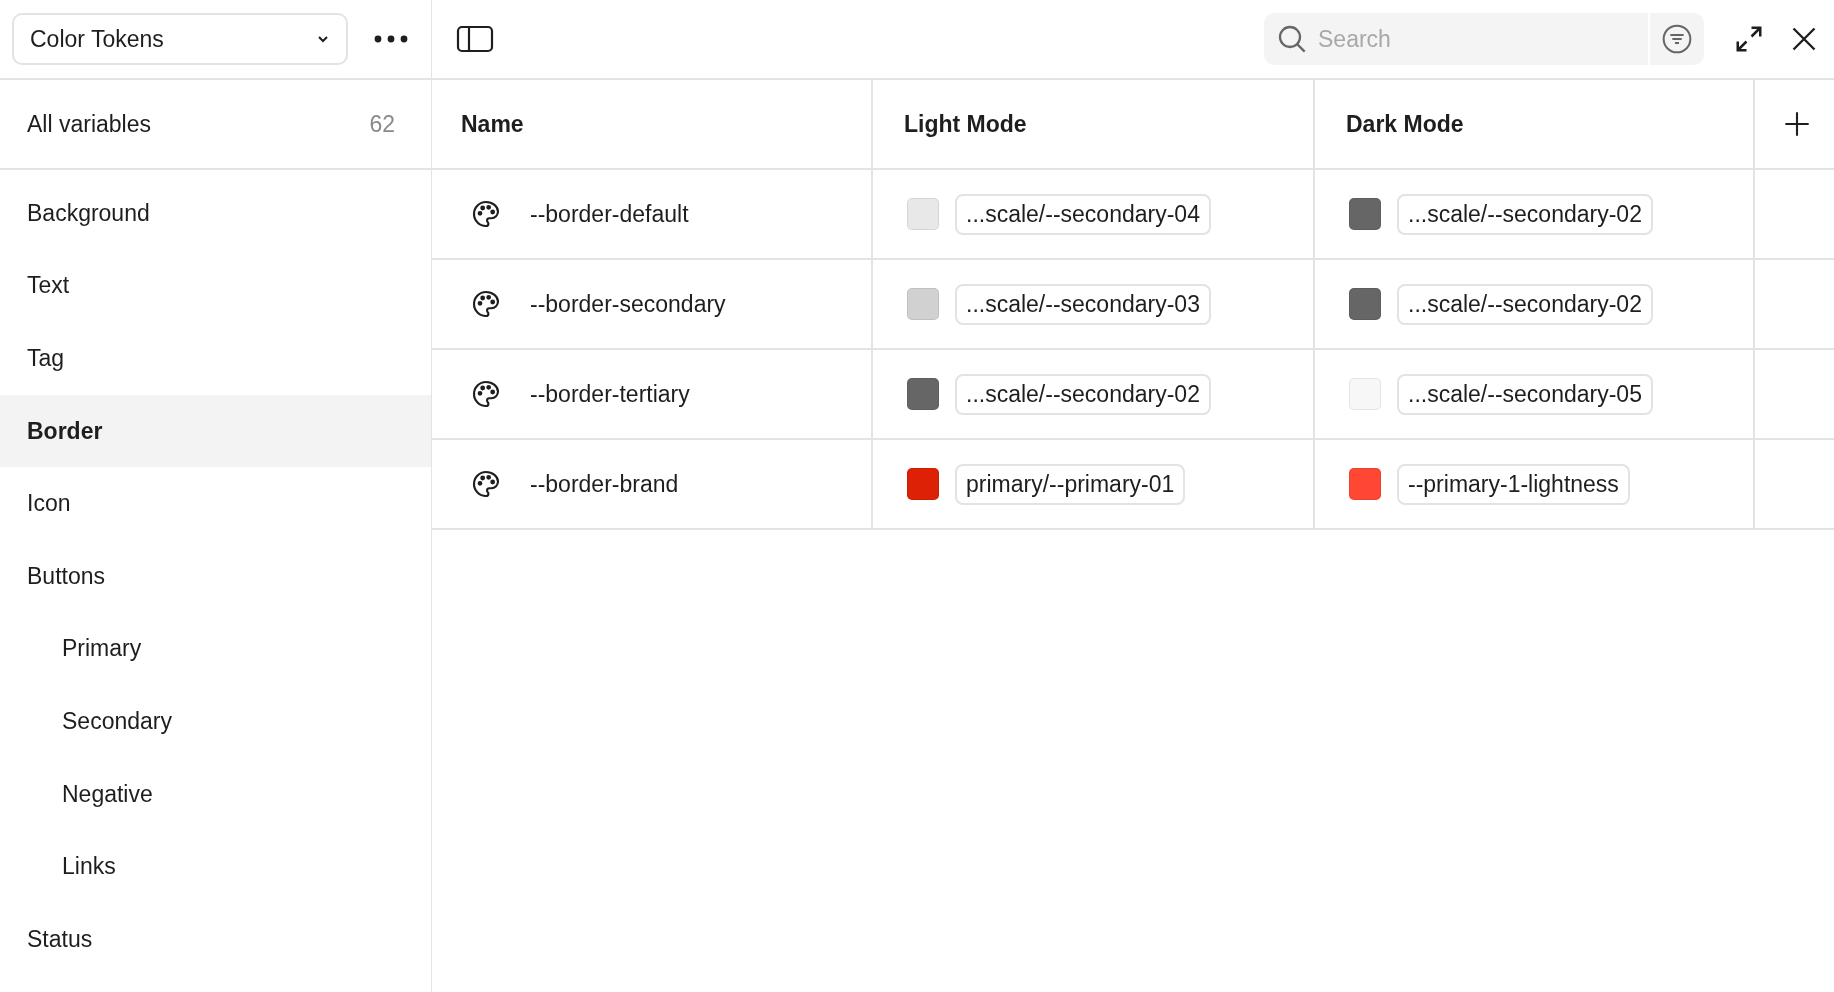 This screenshot has height=992, width=1834. I want to click on expand-icon, so click(1749, 39).